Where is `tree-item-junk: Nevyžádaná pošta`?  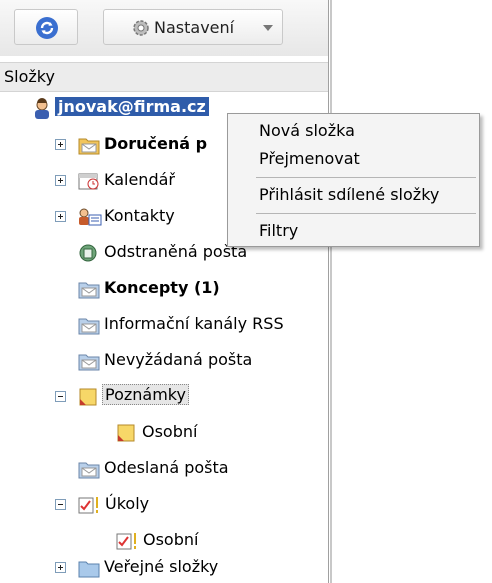 tree-item-junk: Nevyžádaná pošta is located at coordinates (164, 361).